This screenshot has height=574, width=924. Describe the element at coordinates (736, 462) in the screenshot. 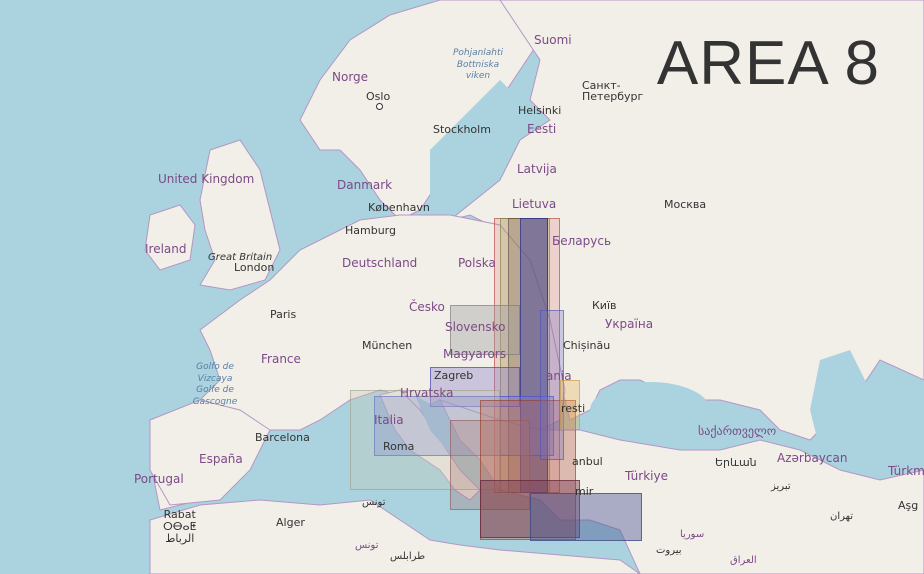

I see `label-yerevan: Երևան` at that location.